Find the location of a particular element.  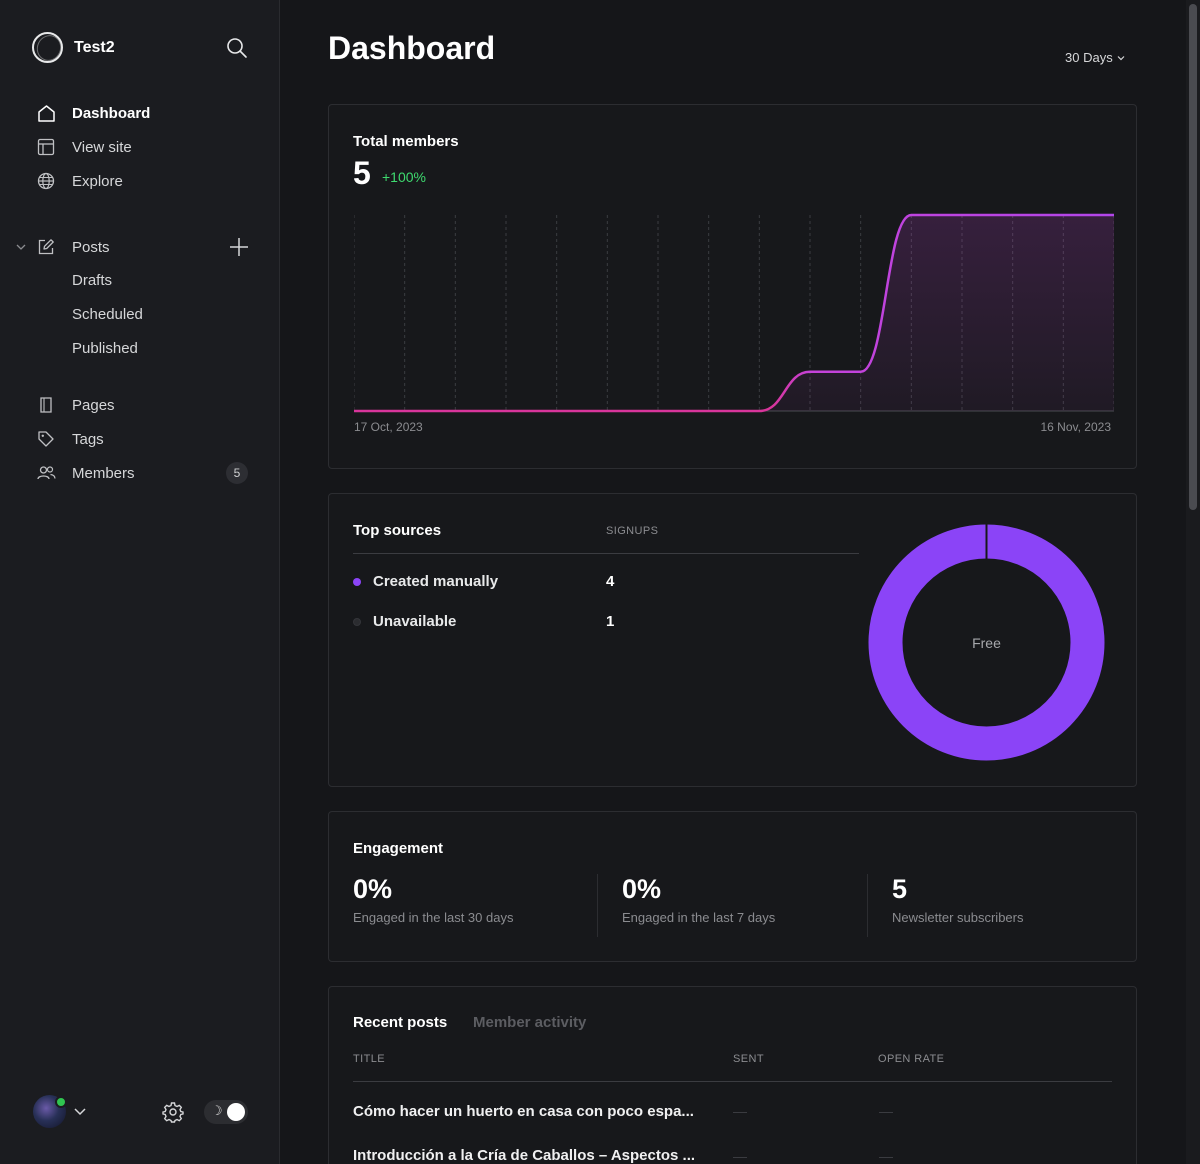

newsletter-subscribers-value: 5 is located at coordinates (900, 889).